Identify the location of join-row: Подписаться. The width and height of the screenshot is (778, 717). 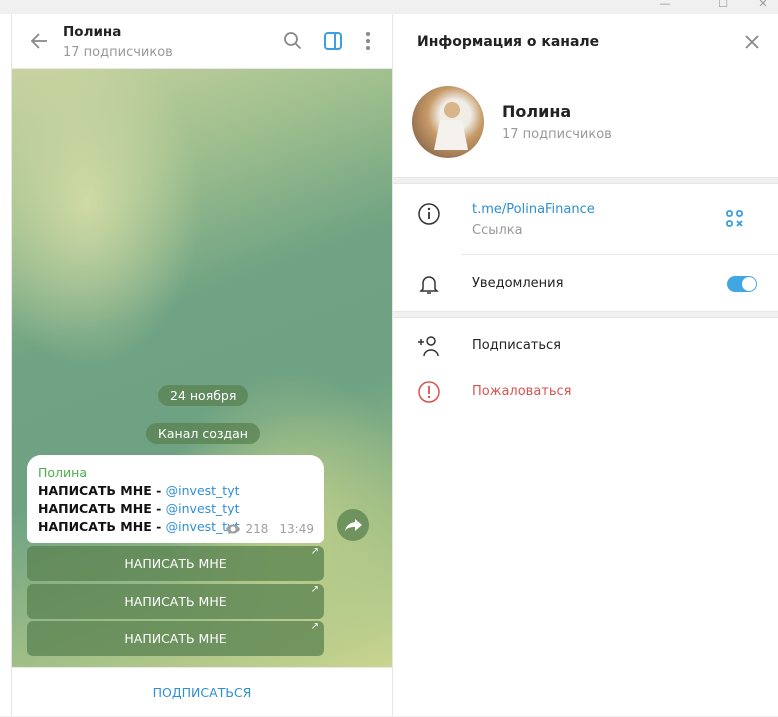
(585, 347).